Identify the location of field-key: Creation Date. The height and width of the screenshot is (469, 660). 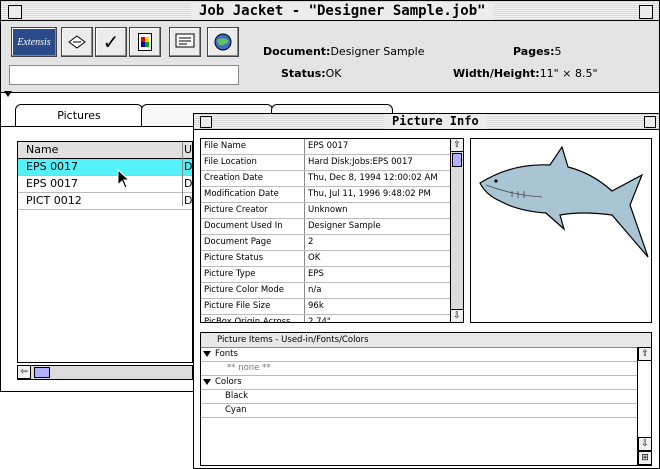
(253, 178).